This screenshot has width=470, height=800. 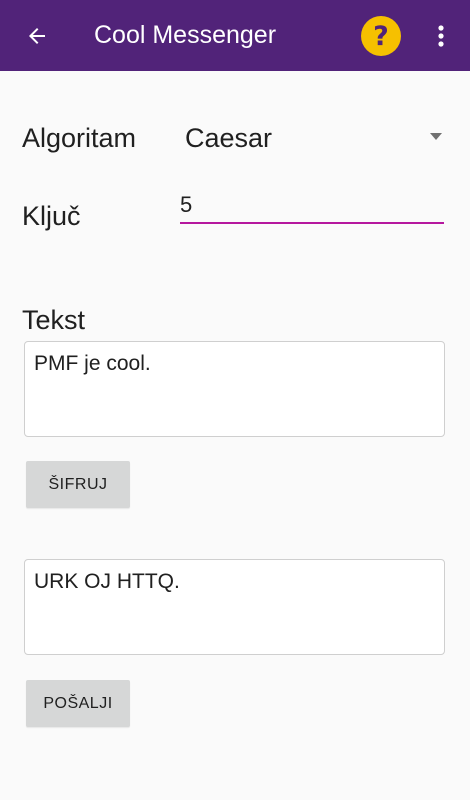 What do you see at coordinates (51, 216) in the screenshot?
I see `key-label: Ključ` at bounding box center [51, 216].